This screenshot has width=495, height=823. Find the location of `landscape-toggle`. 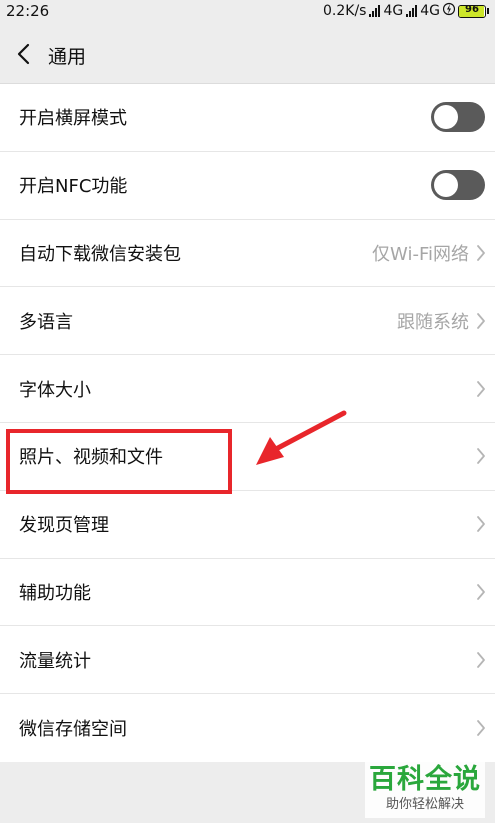

landscape-toggle is located at coordinates (458, 117).